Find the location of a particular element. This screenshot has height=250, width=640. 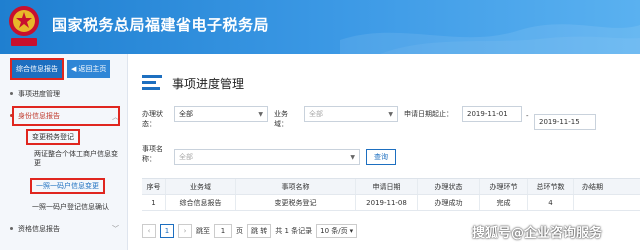

pagination: ‹ 1 › 跳至 1 页 跳 转 共 1 条记录 10 条/页 ▾ is located at coordinates (250, 231).